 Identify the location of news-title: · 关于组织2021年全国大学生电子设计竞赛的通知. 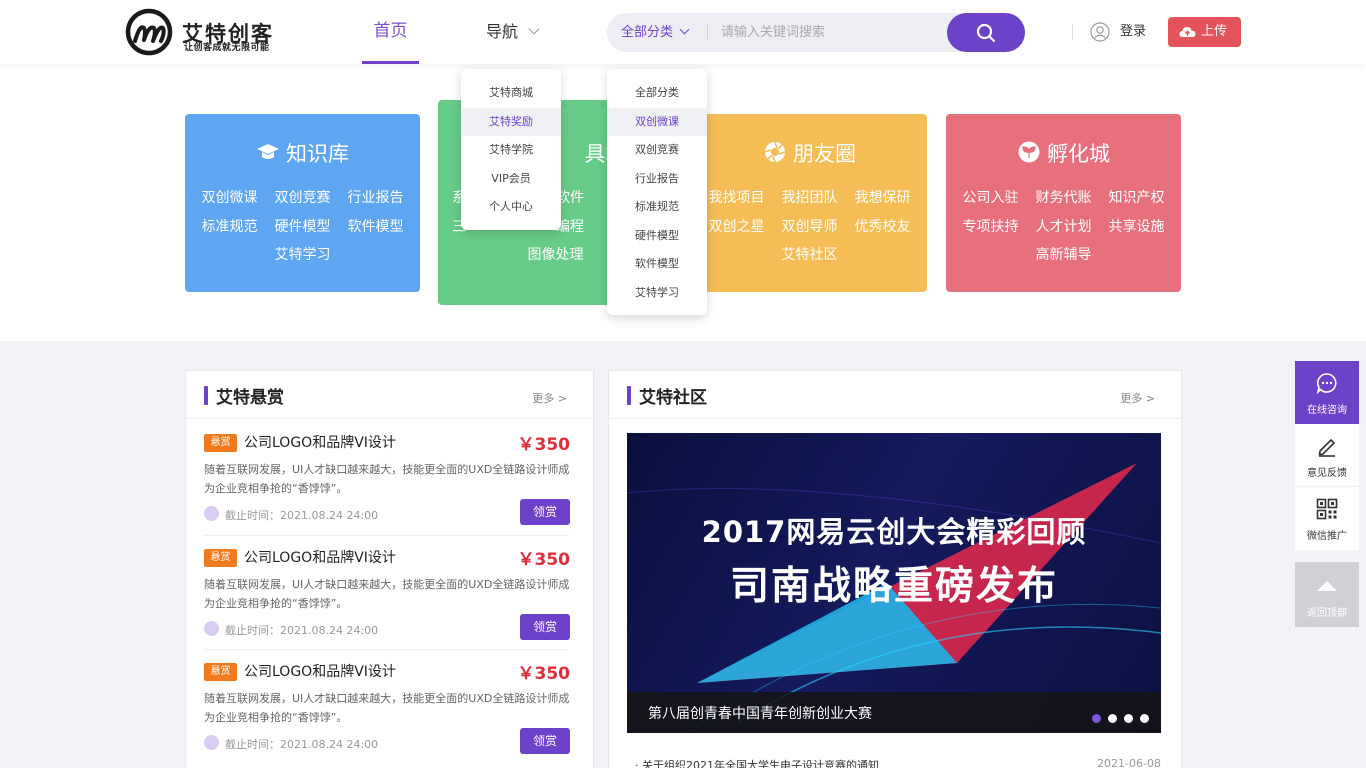
(757, 763).